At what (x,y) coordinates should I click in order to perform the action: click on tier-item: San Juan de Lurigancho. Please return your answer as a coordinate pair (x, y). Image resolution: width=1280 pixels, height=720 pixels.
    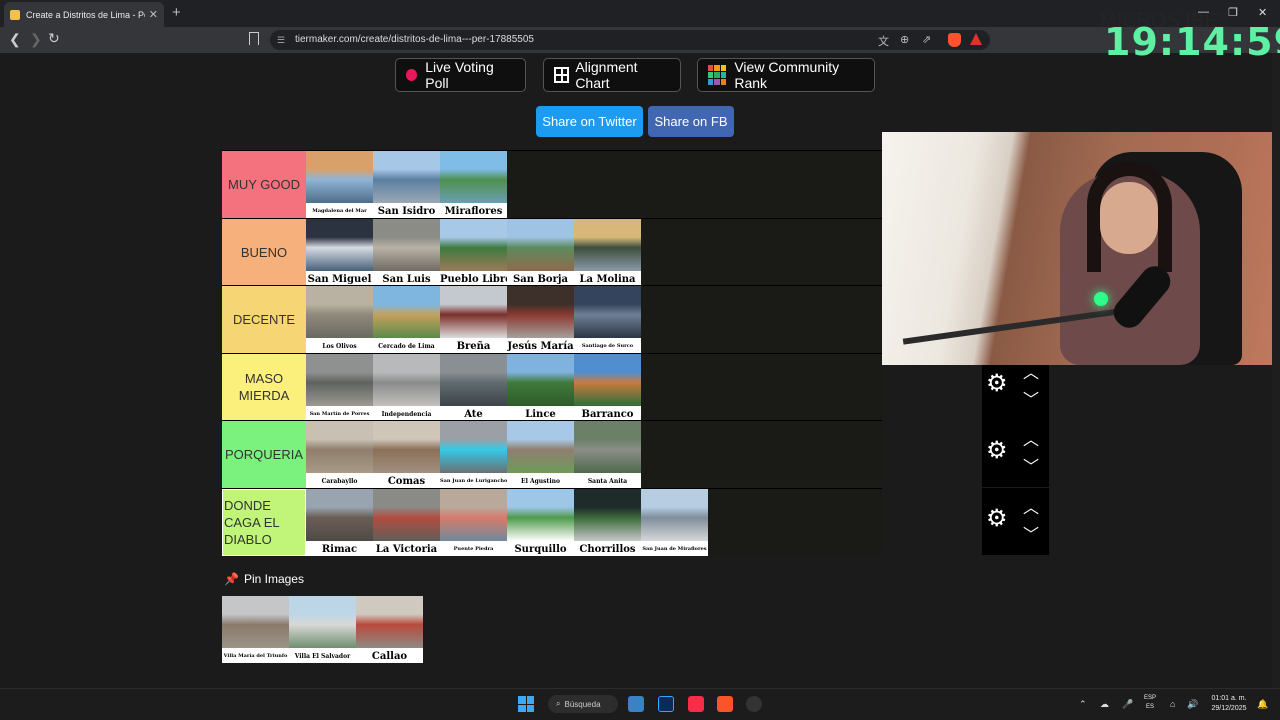
    Looking at the image, I should click on (473, 454).